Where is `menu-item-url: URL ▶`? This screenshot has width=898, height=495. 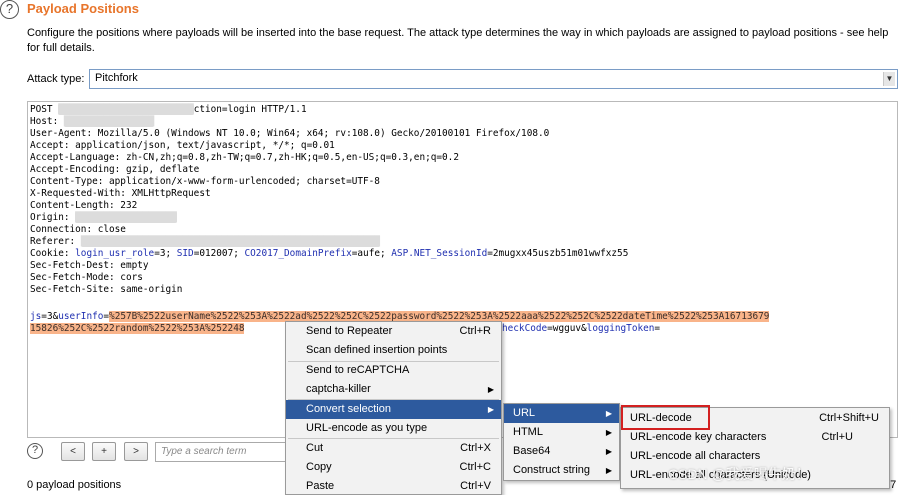
menu-item-url: URL ▶ is located at coordinates (561, 413).